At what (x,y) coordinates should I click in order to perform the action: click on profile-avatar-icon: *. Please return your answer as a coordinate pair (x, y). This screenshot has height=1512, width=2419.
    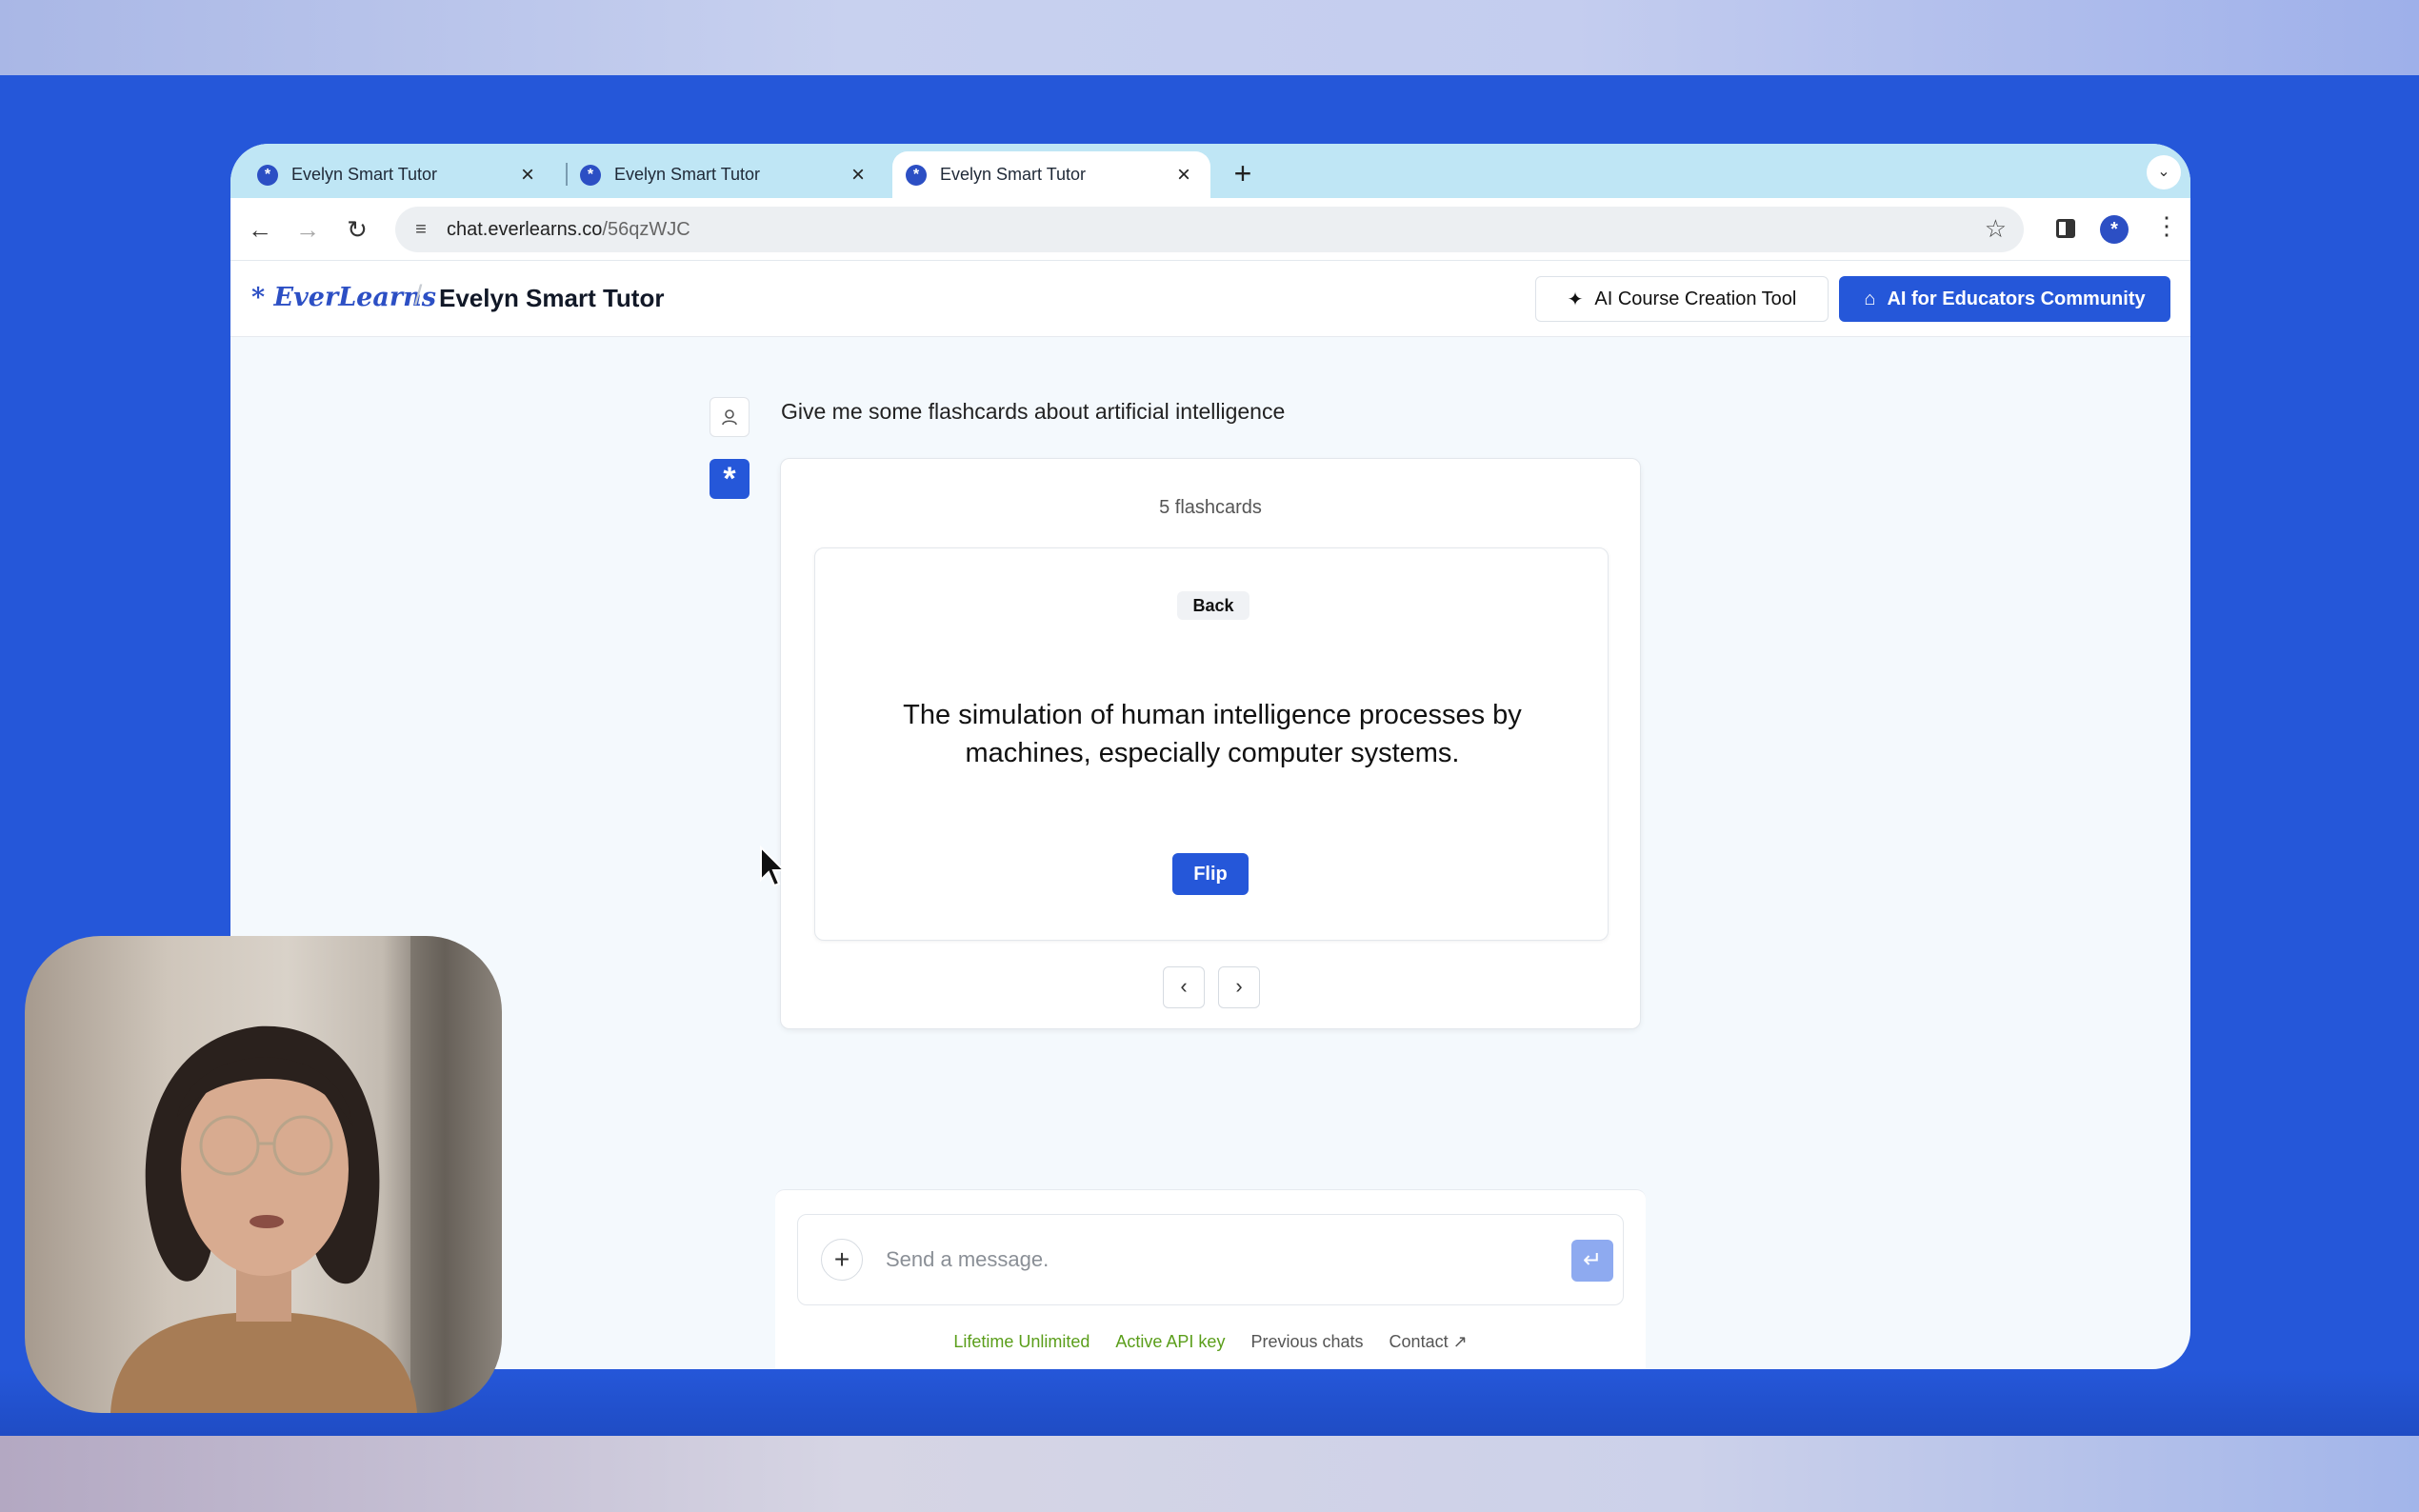
    Looking at the image, I should click on (2114, 229).